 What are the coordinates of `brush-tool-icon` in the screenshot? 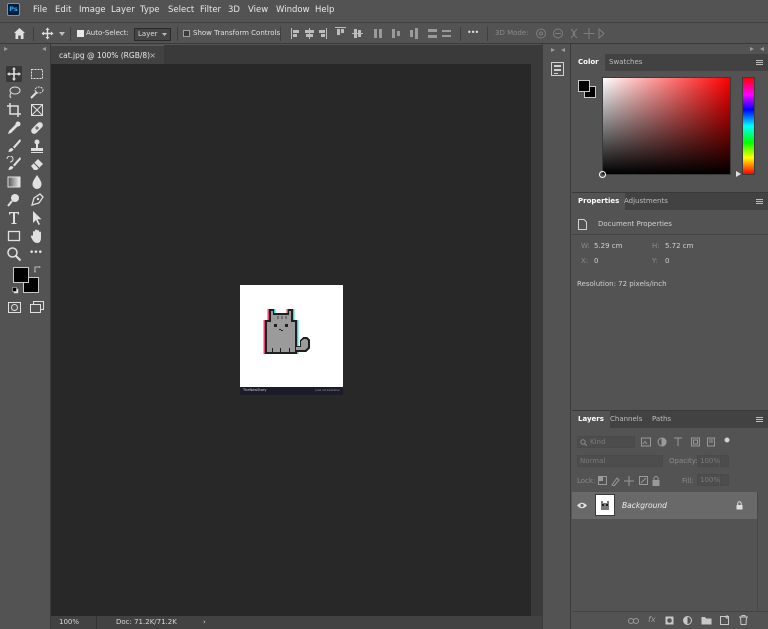 It's located at (14, 146).